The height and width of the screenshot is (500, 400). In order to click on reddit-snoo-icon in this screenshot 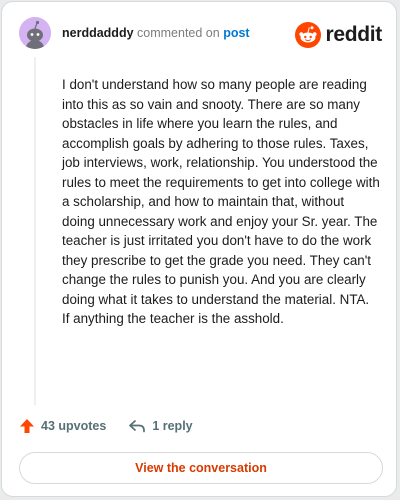, I will do `click(308, 35)`.